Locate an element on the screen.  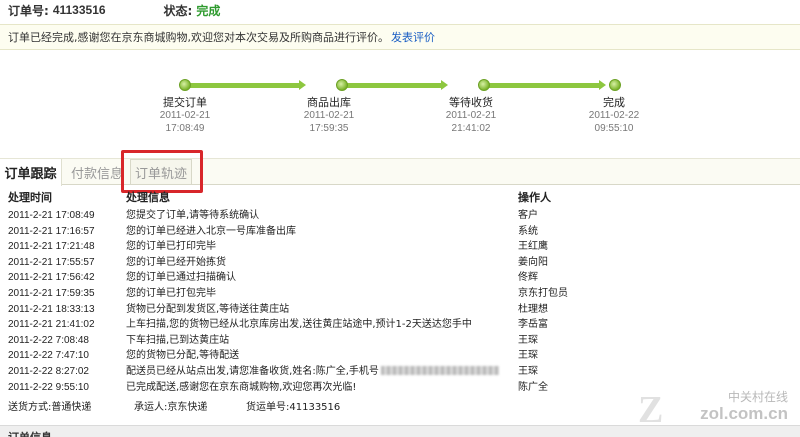
table-row: 2011-2-22 7:47:10 您的货物已分配,等待配送 王琛 is located at coordinates (400, 356).